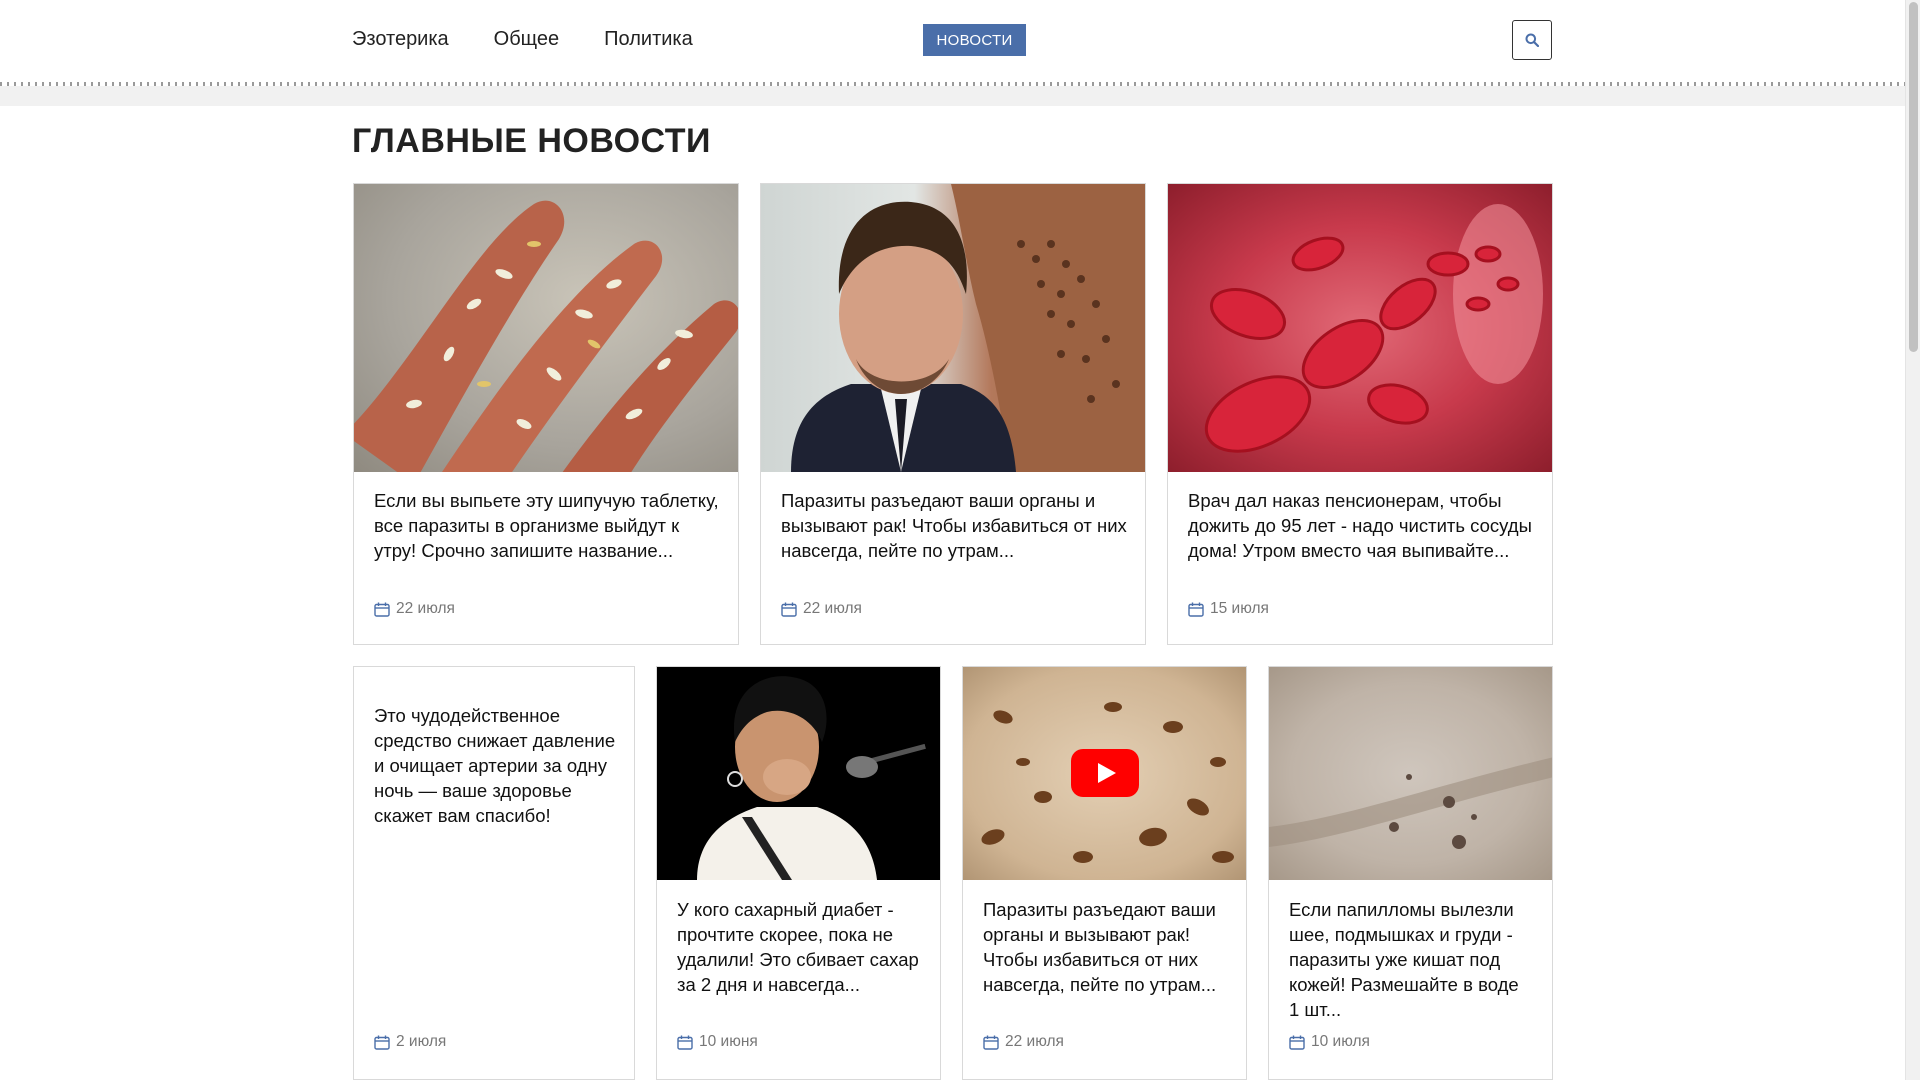  What do you see at coordinates (546, 342) in the screenshot?
I see `parasites-fingers-illustration` at bounding box center [546, 342].